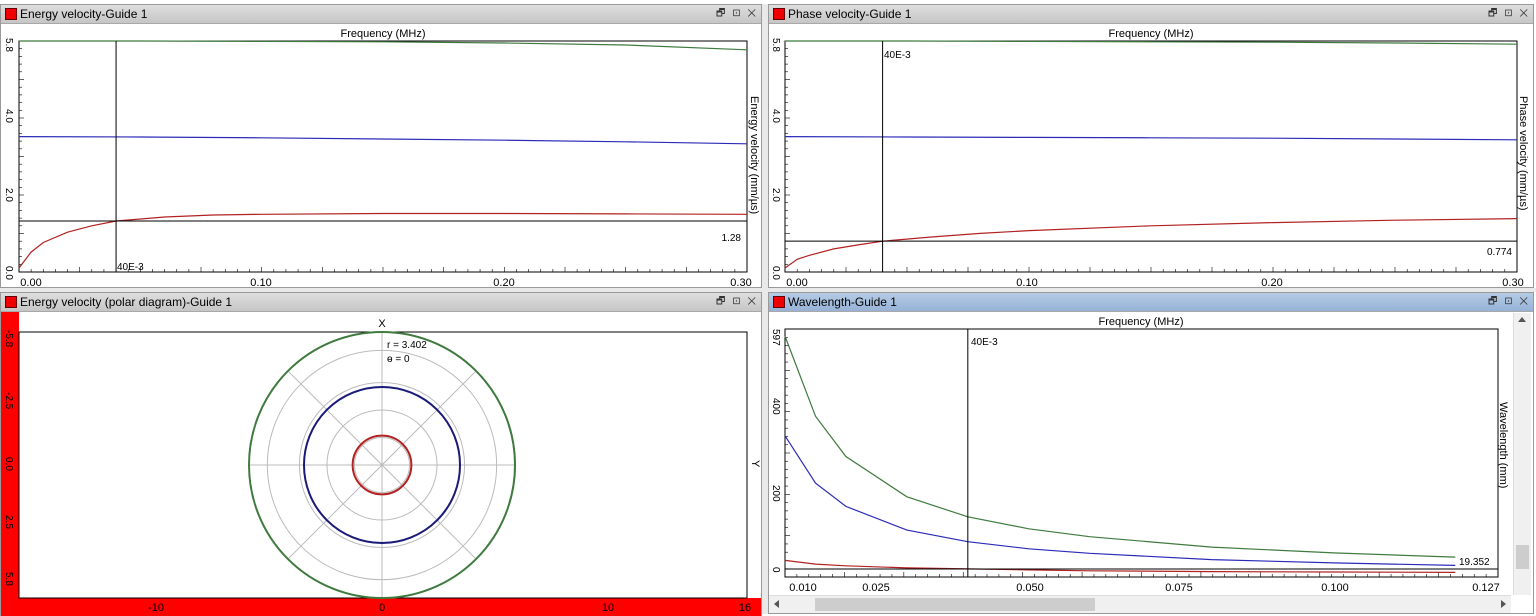 This screenshot has height=616, width=1536. I want to click on y-tick-labels: 0 200 400 597, so click(775, 451).